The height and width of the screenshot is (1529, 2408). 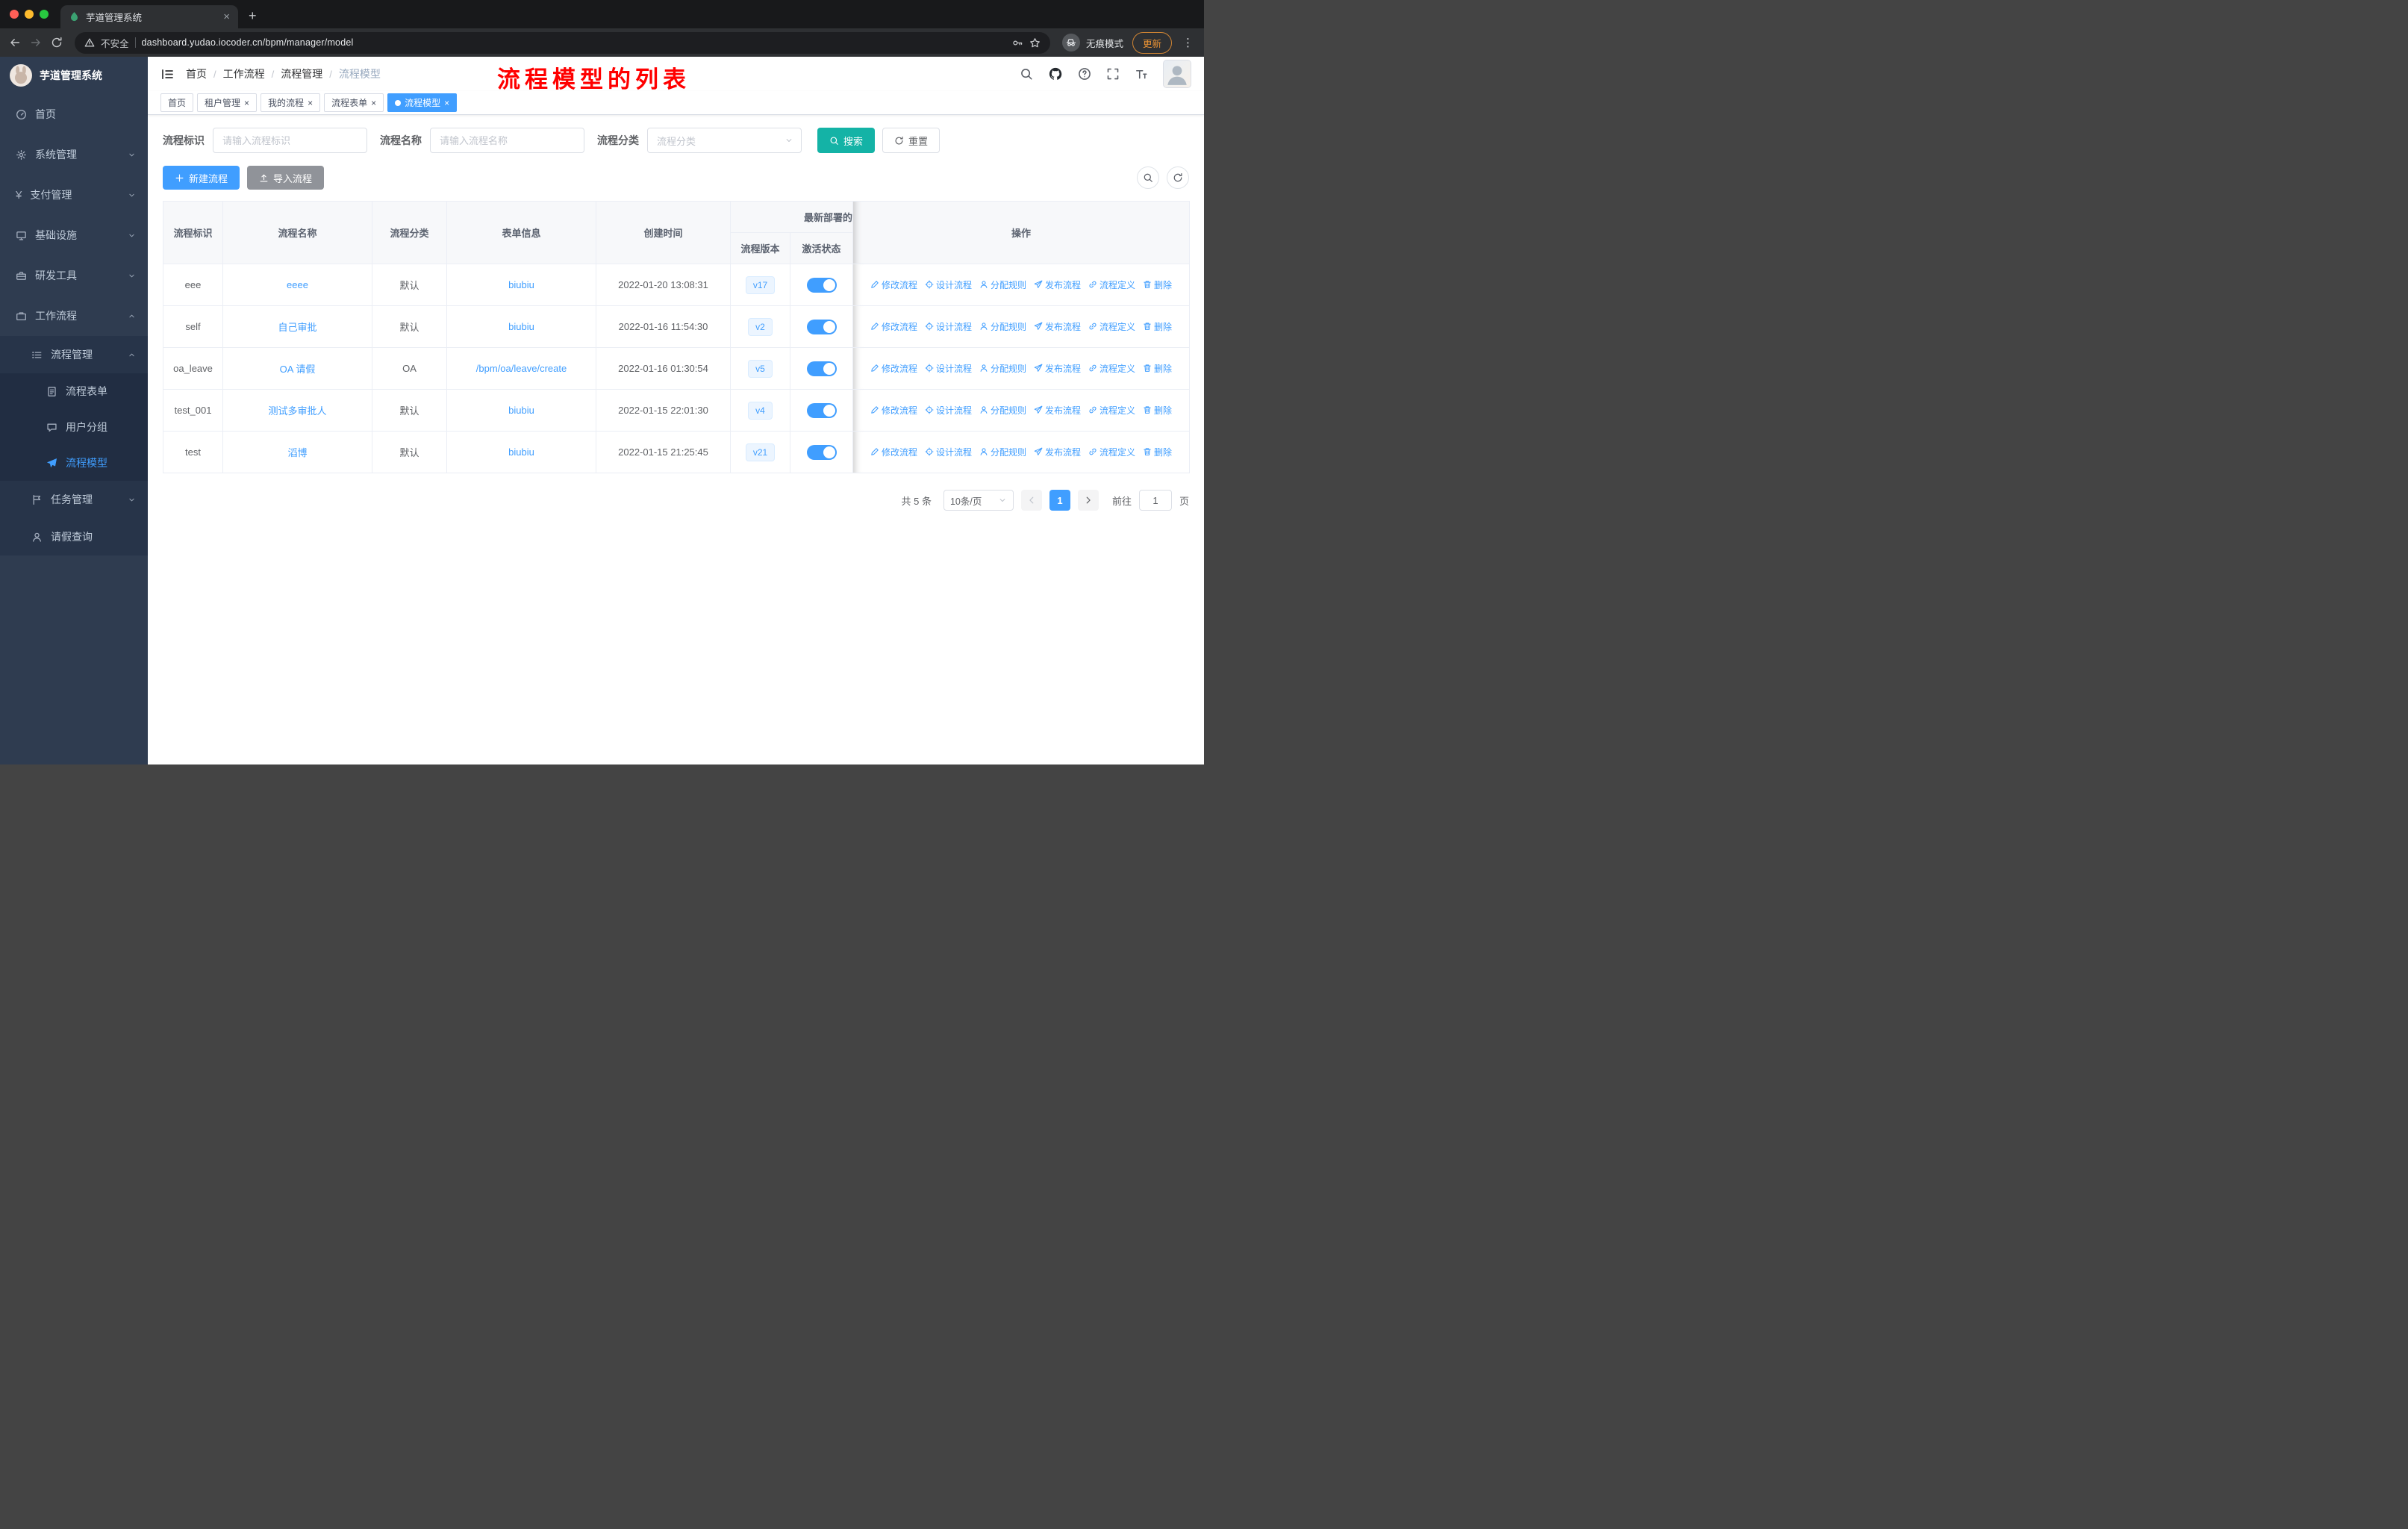 I want to click on sidebar-item-task-mgmt: 任务管理, so click(x=74, y=500).